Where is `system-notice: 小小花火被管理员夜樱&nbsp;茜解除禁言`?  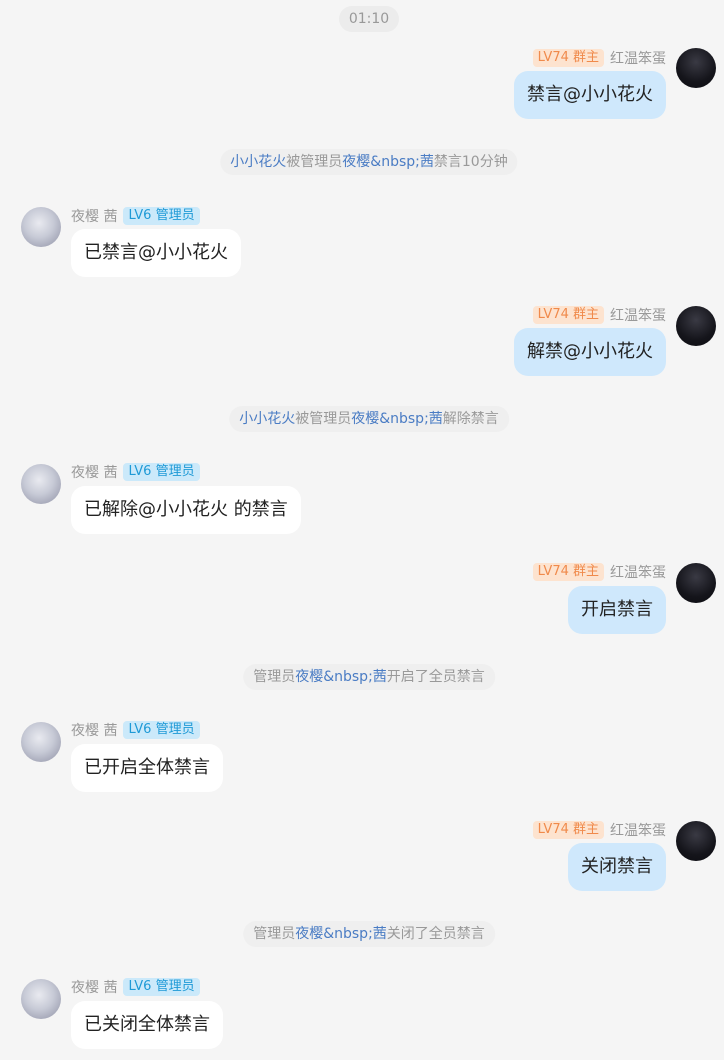 system-notice: 小小花火被管理员夜樱&nbsp;茜解除禁言 is located at coordinates (369, 419).